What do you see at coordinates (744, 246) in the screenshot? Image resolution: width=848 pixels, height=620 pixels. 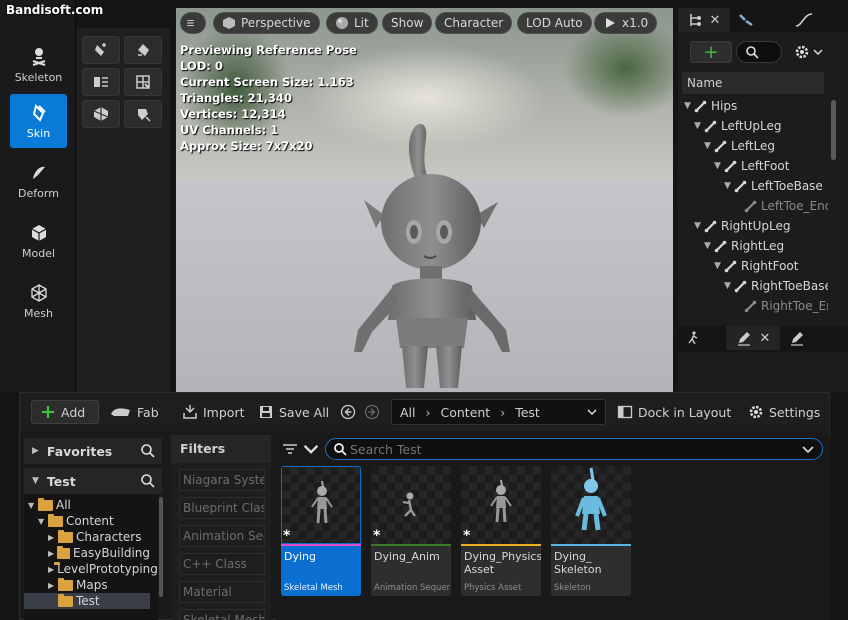 I see `bone-row: ▼ RightLeg` at bounding box center [744, 246].